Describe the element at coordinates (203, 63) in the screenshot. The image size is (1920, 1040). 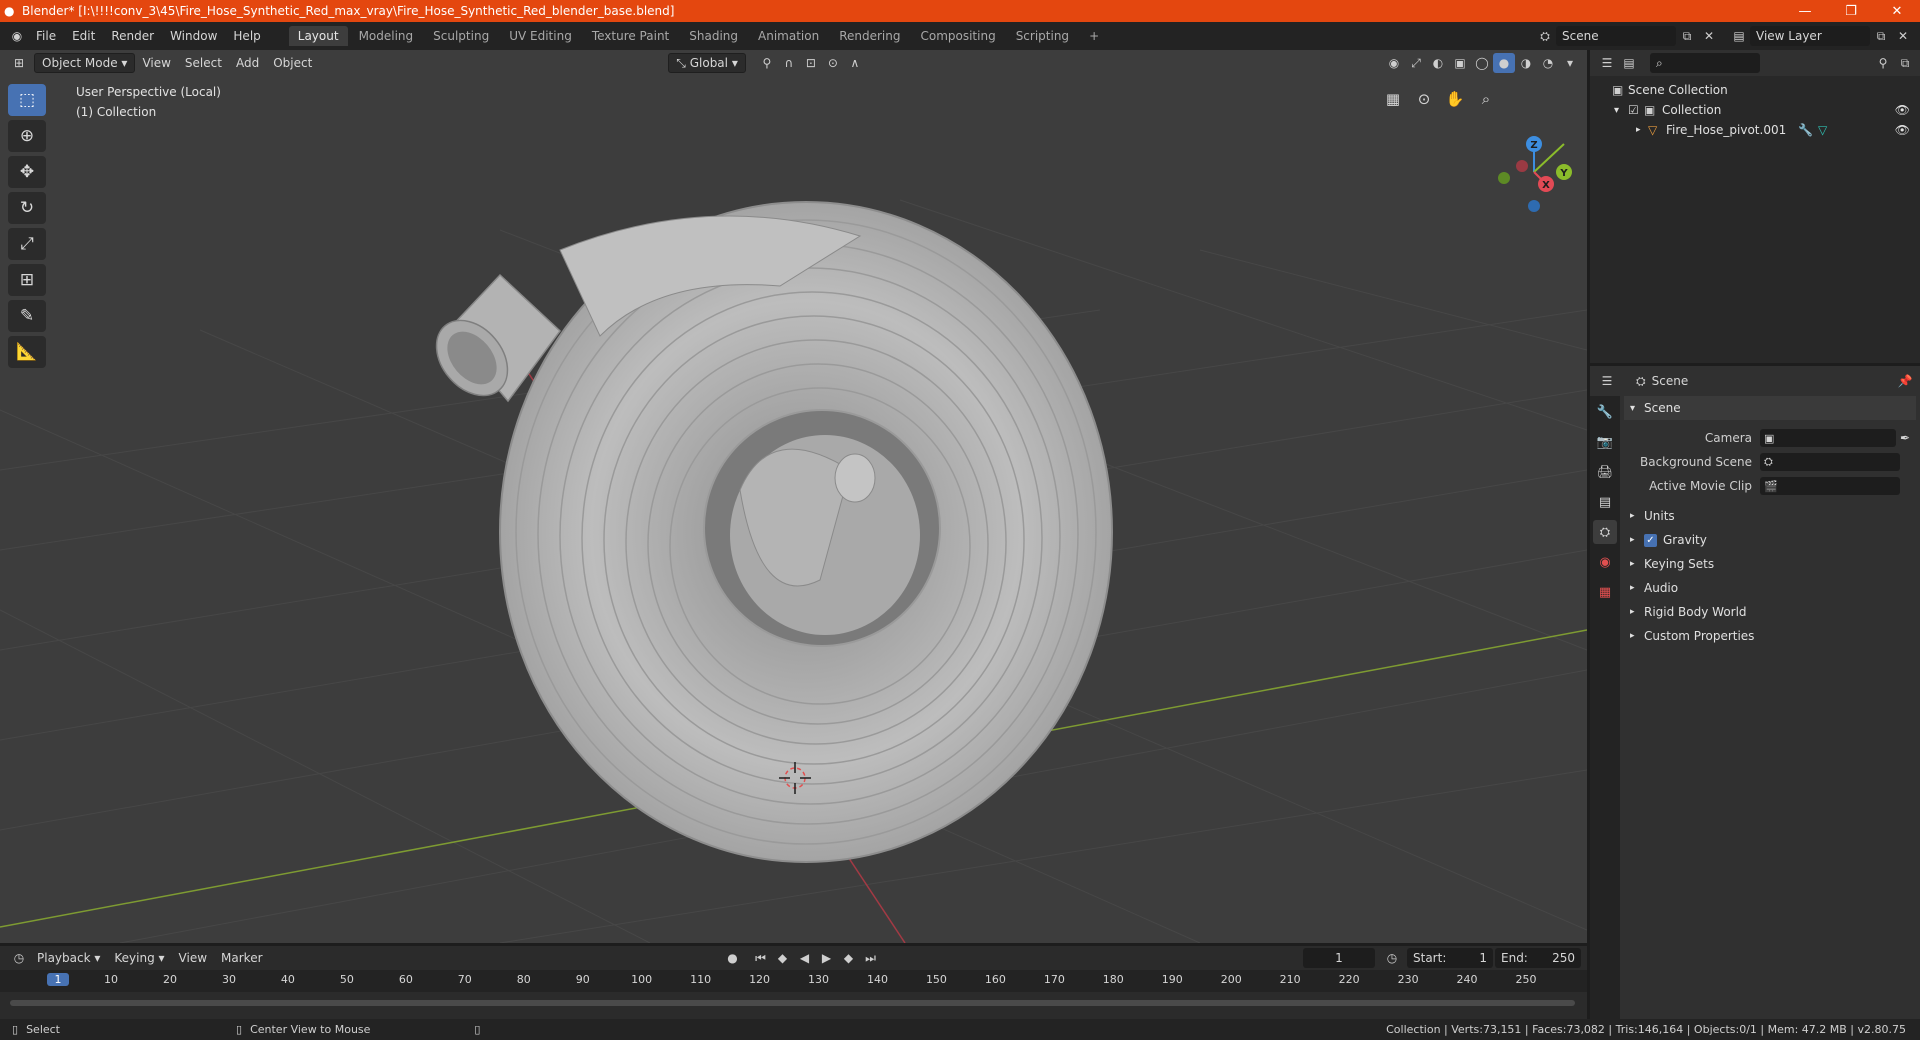
I see `menu-select: Select` at that location.